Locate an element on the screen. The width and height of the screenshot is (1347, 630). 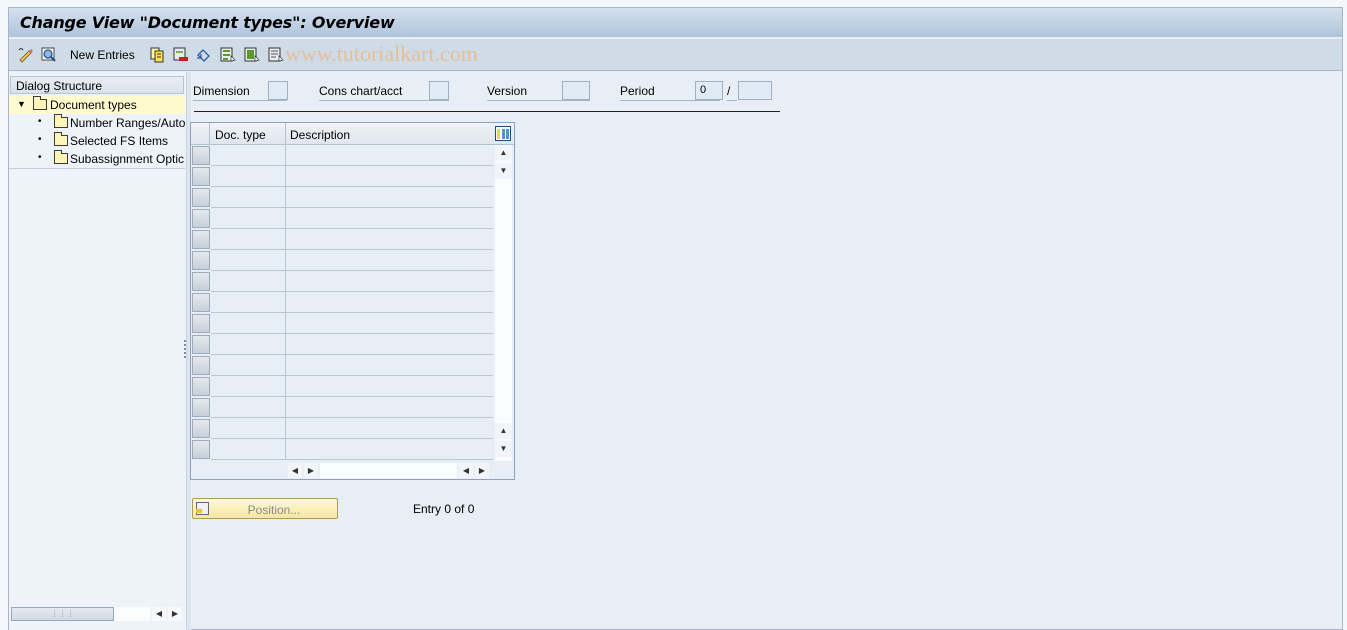
copy-as-icon is located at coordinates (157, 54).